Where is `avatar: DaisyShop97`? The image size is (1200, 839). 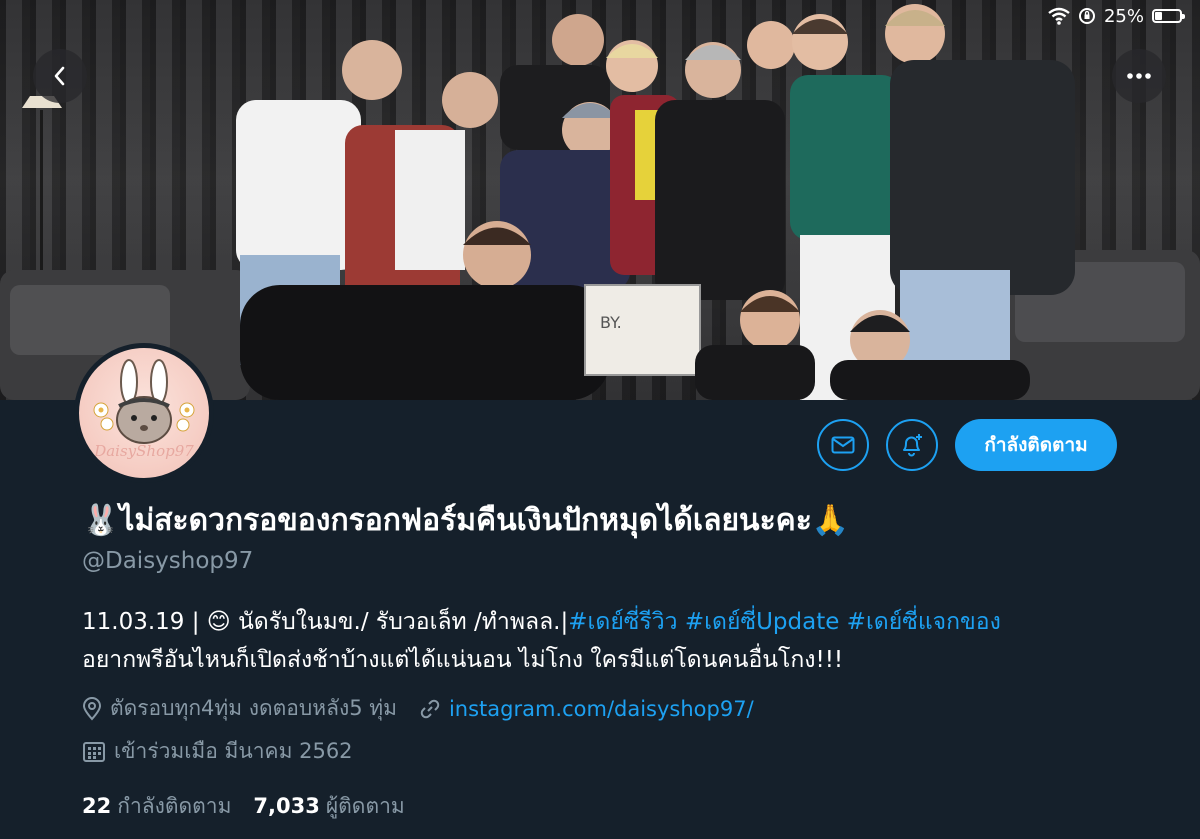
avatar: DaisyShop97 is located at coordinates (144, 413).